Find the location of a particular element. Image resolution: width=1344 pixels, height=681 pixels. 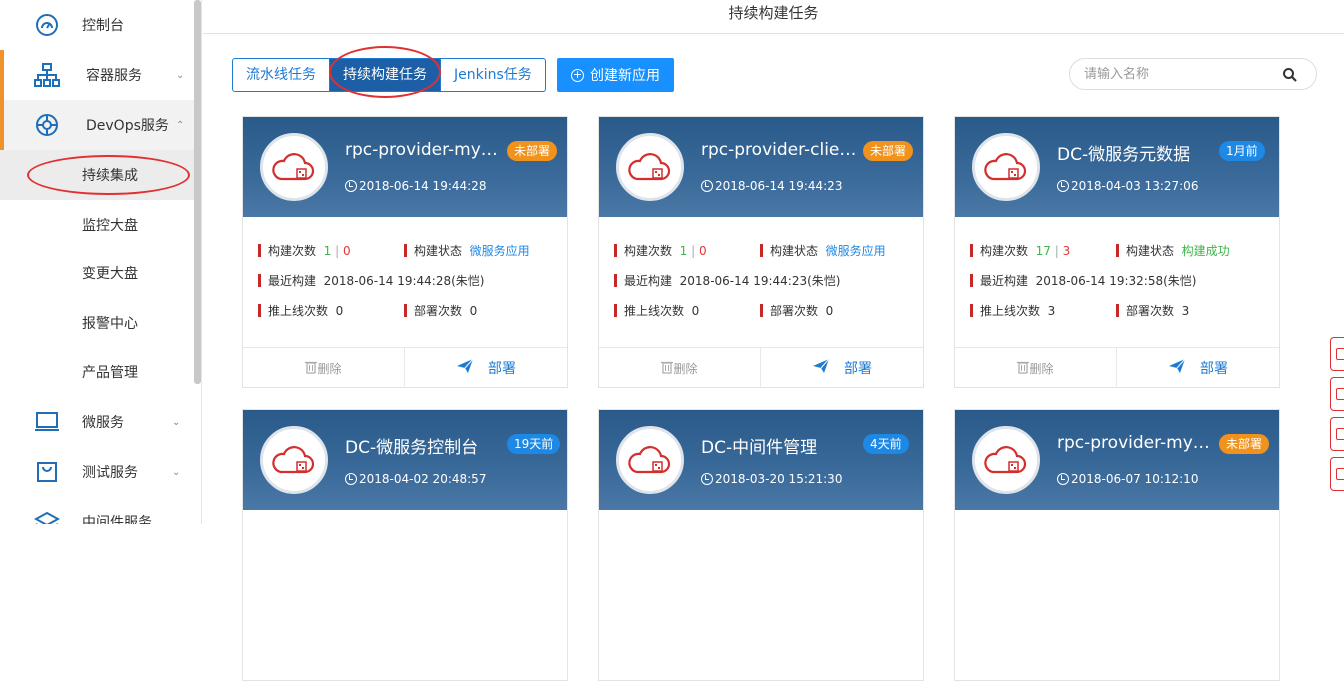

sidebar-item-test: 测试服务 ⌄ is located at coordinates (98, 472).